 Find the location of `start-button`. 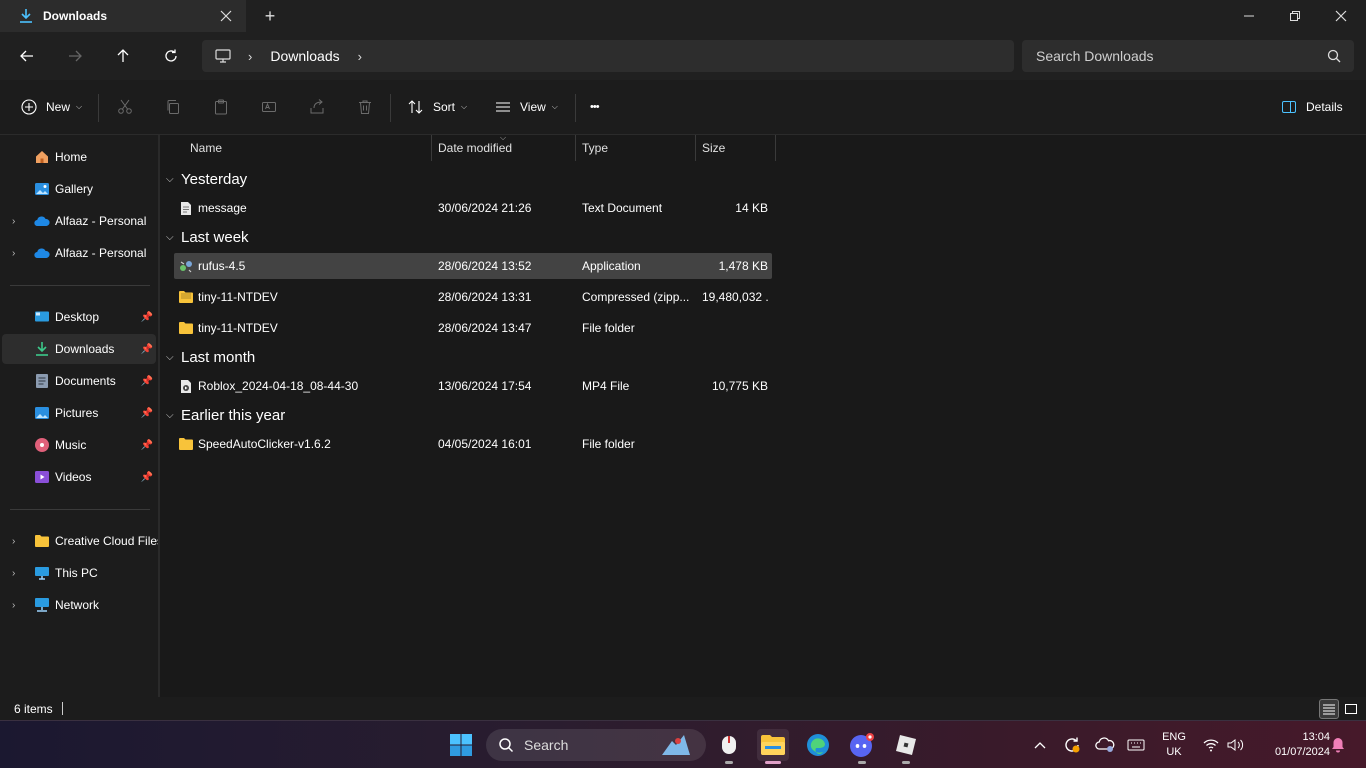

start-button is located at coordinates (461, 745).